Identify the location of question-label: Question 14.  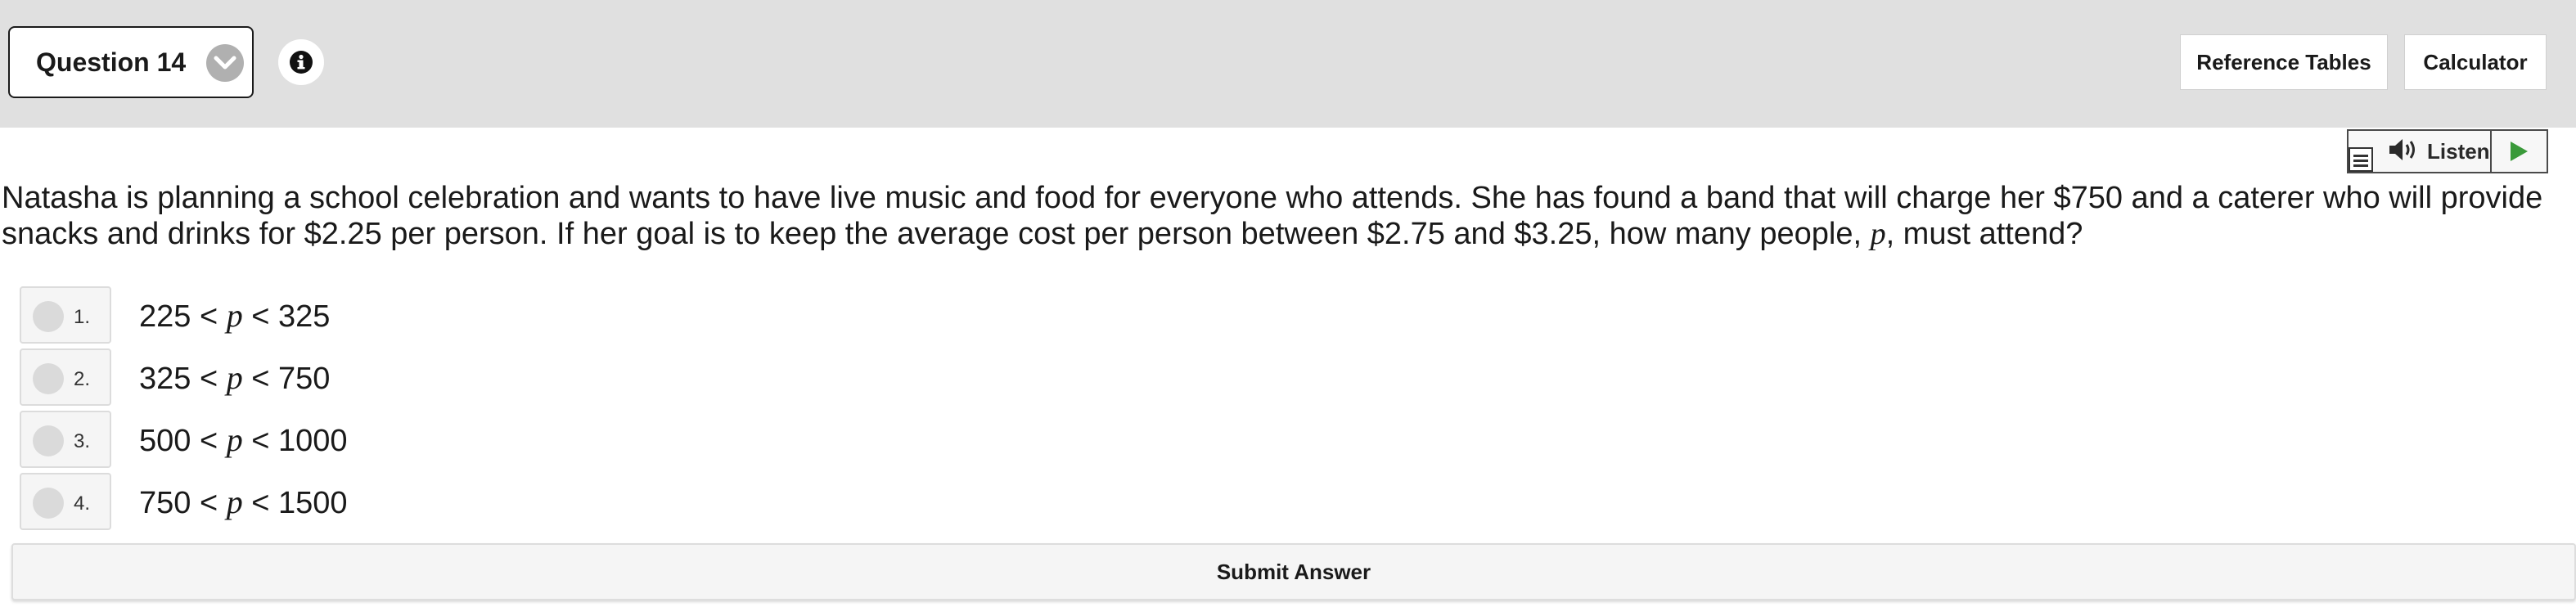
(111, 62).